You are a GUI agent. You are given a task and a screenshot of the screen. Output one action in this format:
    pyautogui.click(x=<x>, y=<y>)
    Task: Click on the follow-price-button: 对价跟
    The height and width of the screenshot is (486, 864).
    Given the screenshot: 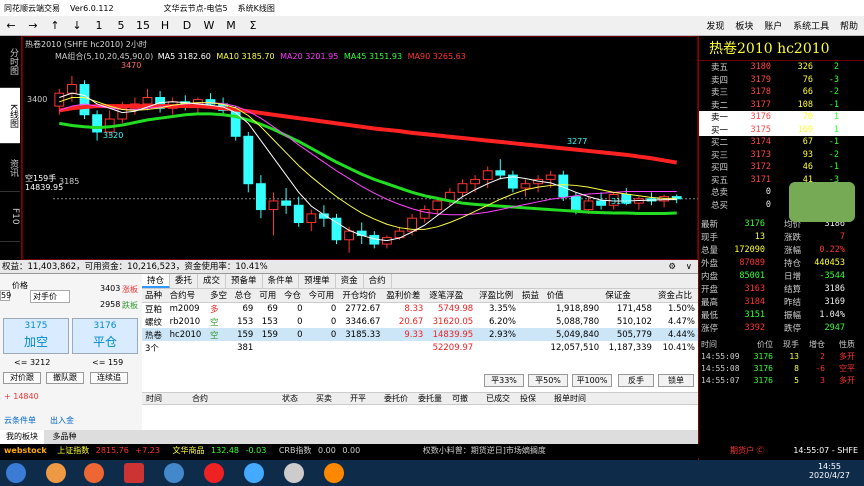 What is the action you would take?
    pyautogui.click(x=22, y=378)
    